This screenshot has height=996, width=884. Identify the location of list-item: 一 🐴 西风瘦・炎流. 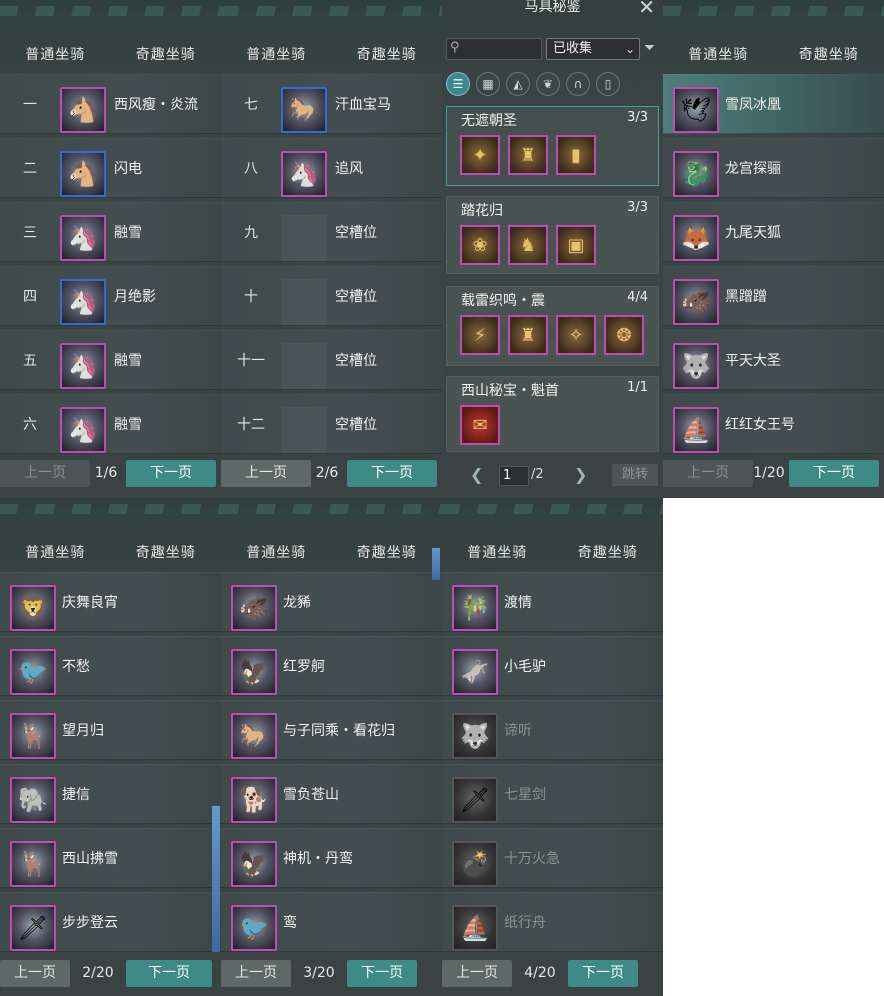
(110, 104).